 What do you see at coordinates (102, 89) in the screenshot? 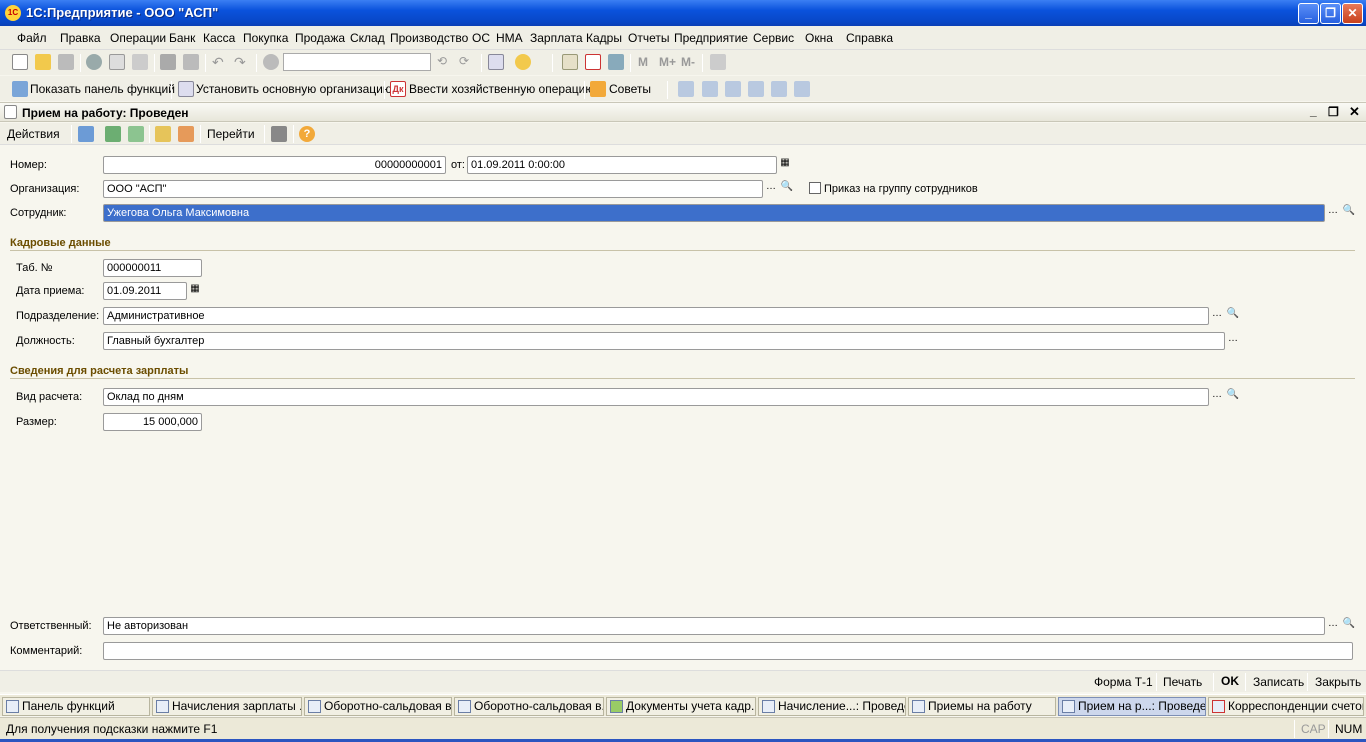
I see `show-function-panel-button: Показать панель функций` at bounding box center [102, 89].